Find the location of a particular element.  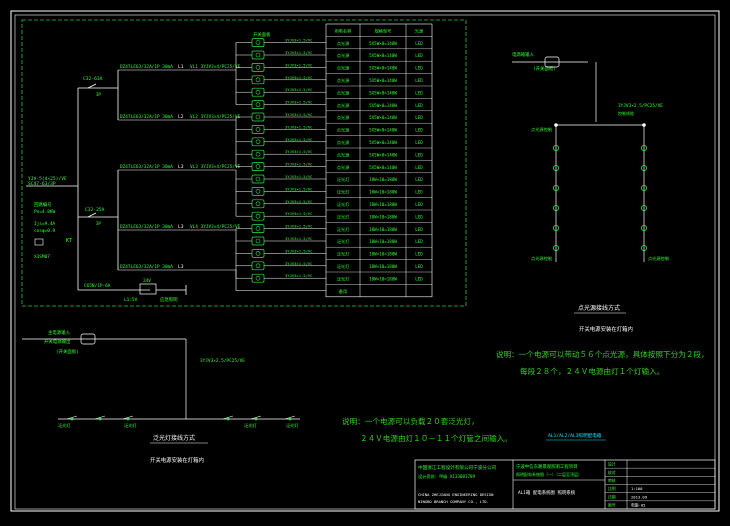

flood-lamp-chain is located at coordinates (181, 418).